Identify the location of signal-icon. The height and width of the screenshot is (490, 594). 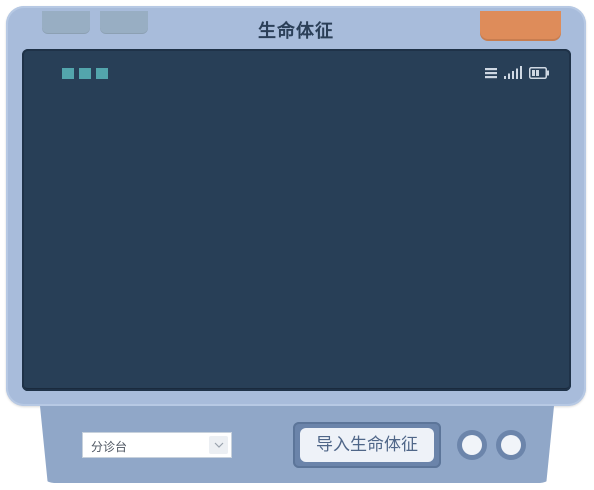
(513, 72).